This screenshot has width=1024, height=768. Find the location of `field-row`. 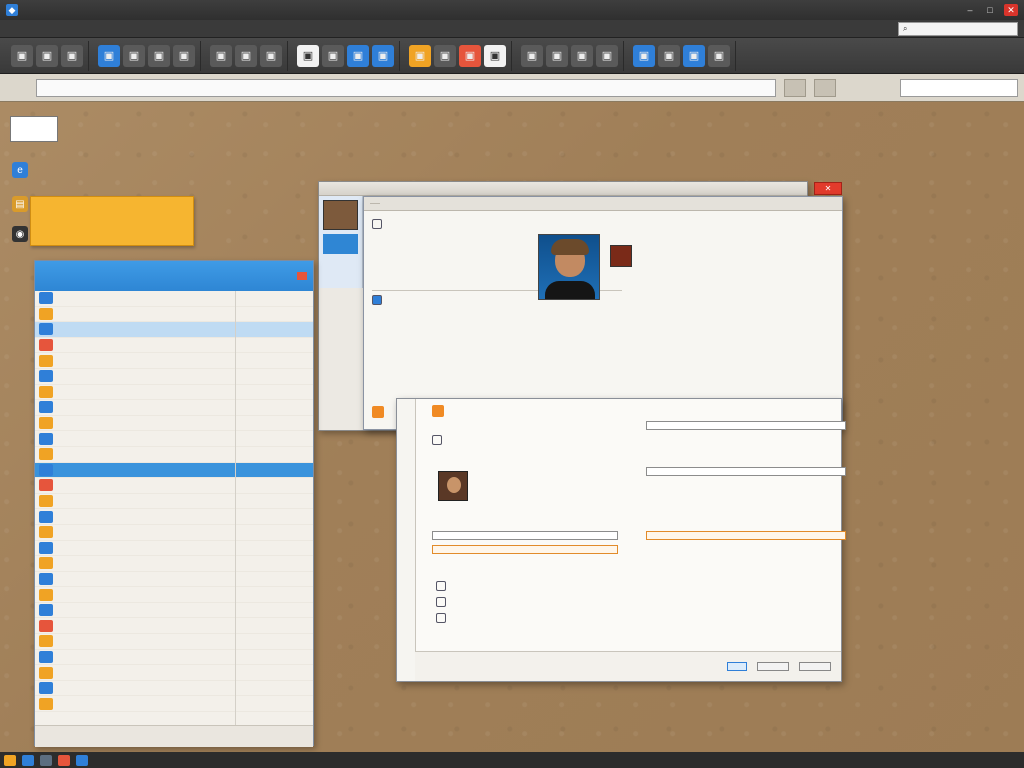

field-row is located at coordinates (724, 256).